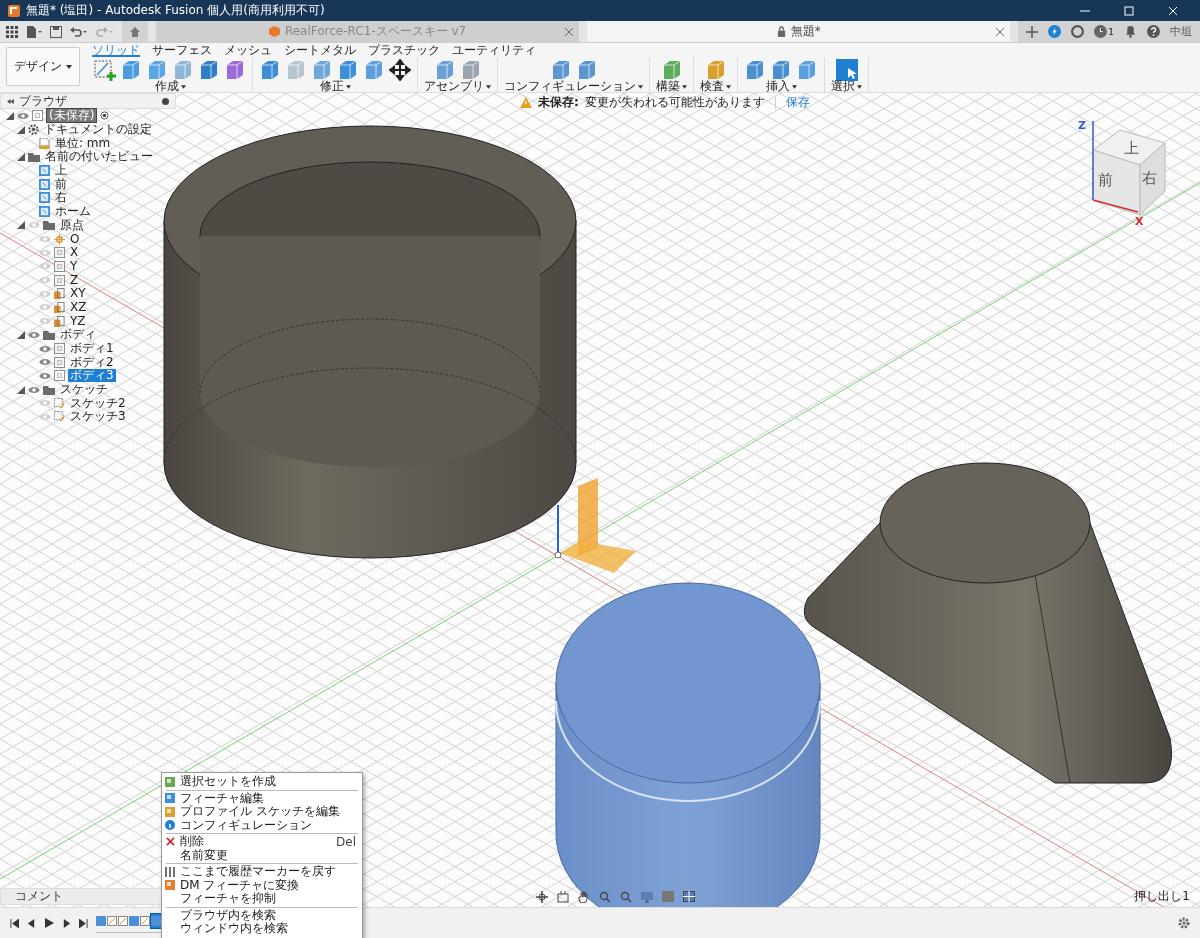  What do you see at coordinates (61, 184) in the screenshot?
I see `browser-item: 前` at bounding box center [61, 184].